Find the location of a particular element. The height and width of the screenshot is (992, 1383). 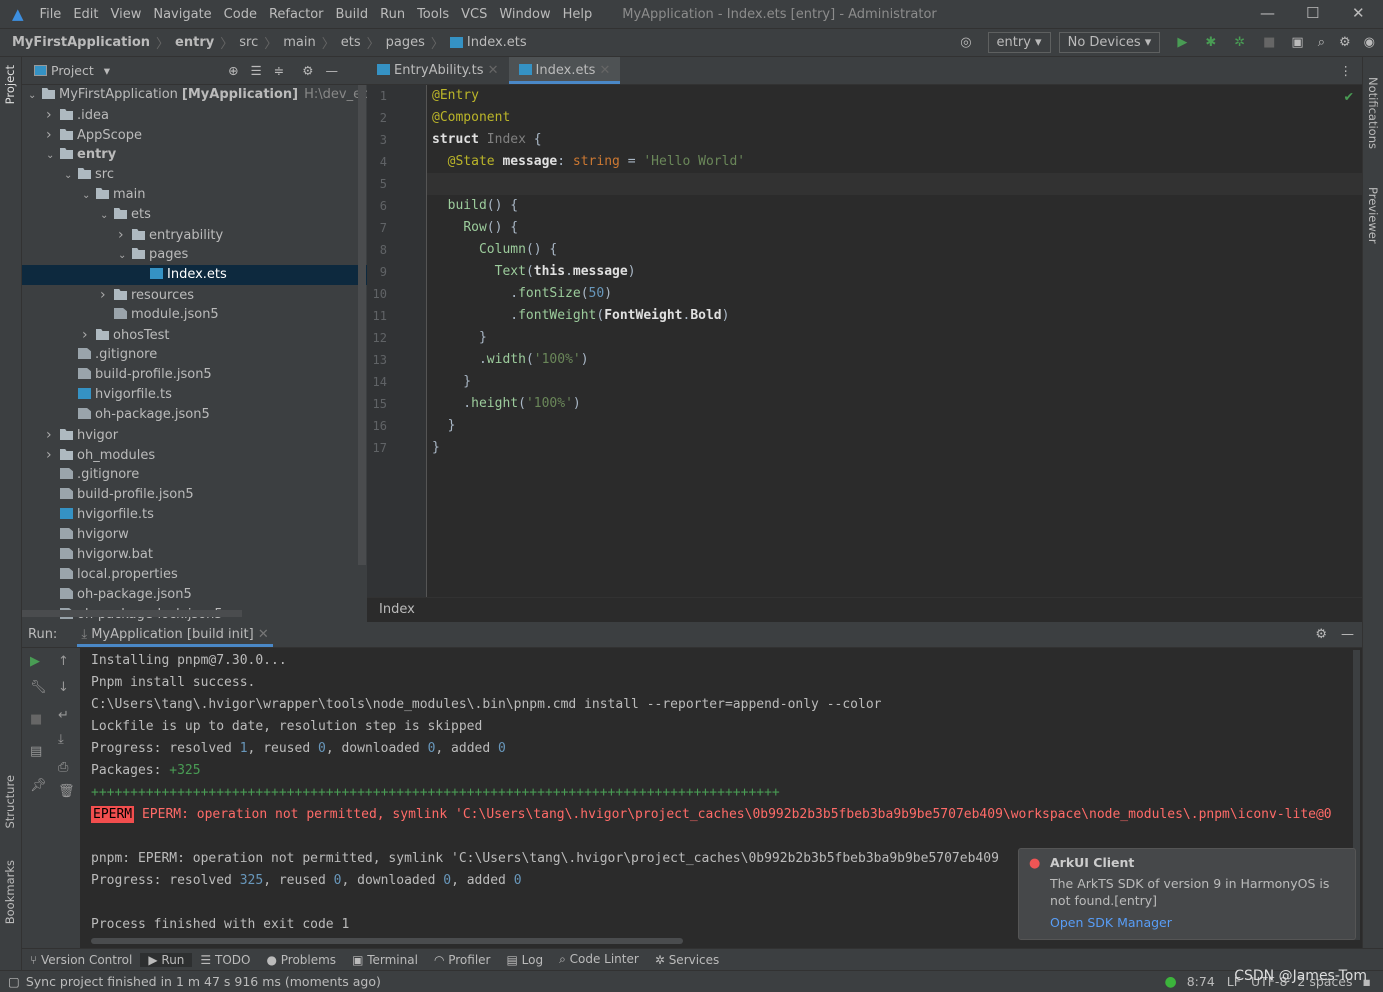

print-icon: ⎙ is located at coordinates (63, 767).